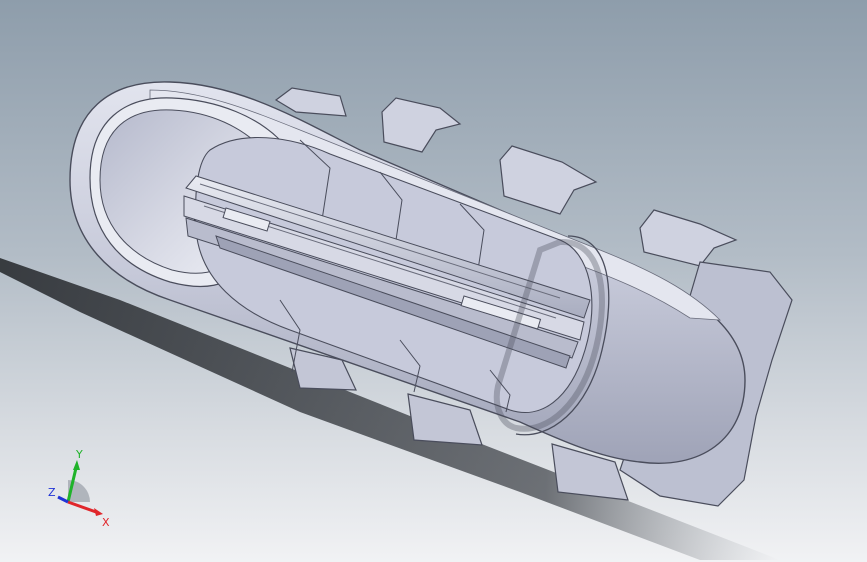 This screenshot has width=867, height=562. I want to click on x-axis-label: X, so click(106, 522).